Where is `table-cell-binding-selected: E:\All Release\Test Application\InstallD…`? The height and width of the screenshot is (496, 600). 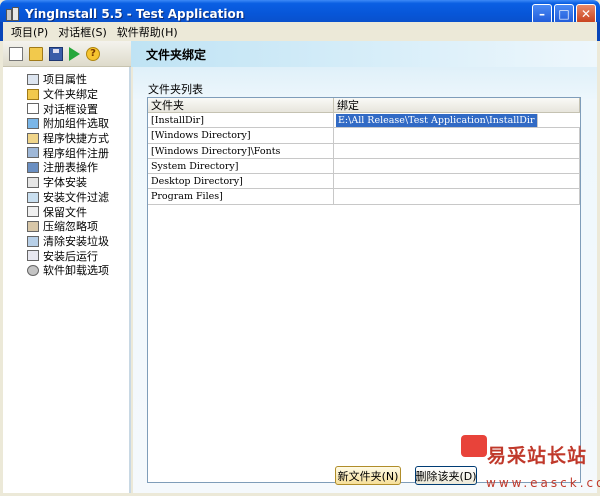 table-cell-binding-selected: E:\All Release\Test Application\InstallD… is located at coordinates (437, 120).